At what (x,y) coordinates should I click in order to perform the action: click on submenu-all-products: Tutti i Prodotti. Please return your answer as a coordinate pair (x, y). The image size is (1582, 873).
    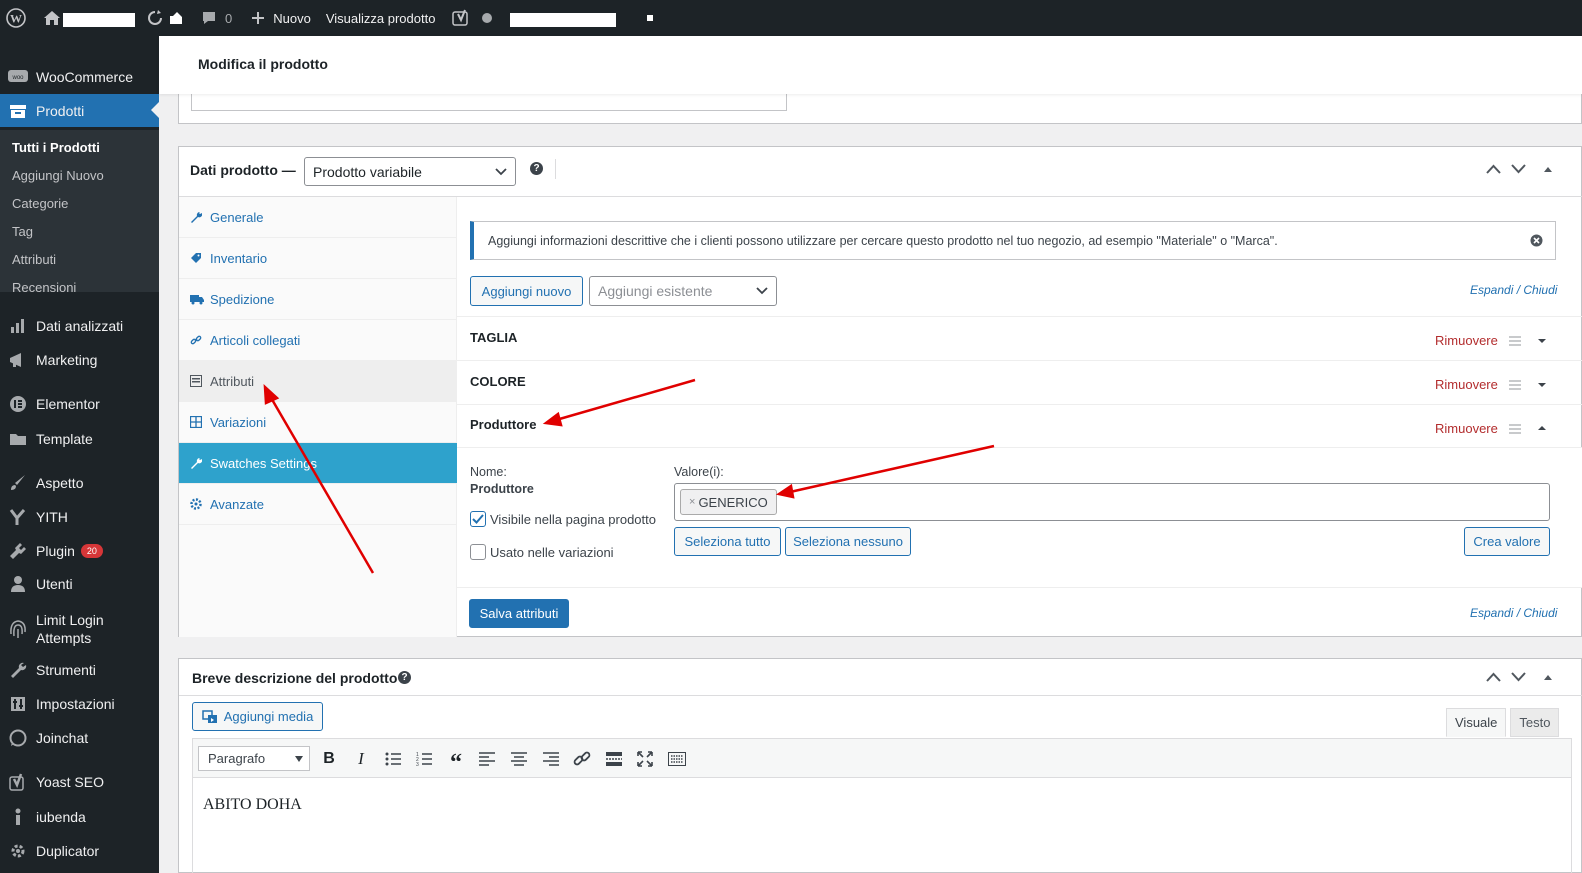
    Looking at the image, I should click on (56, 147).